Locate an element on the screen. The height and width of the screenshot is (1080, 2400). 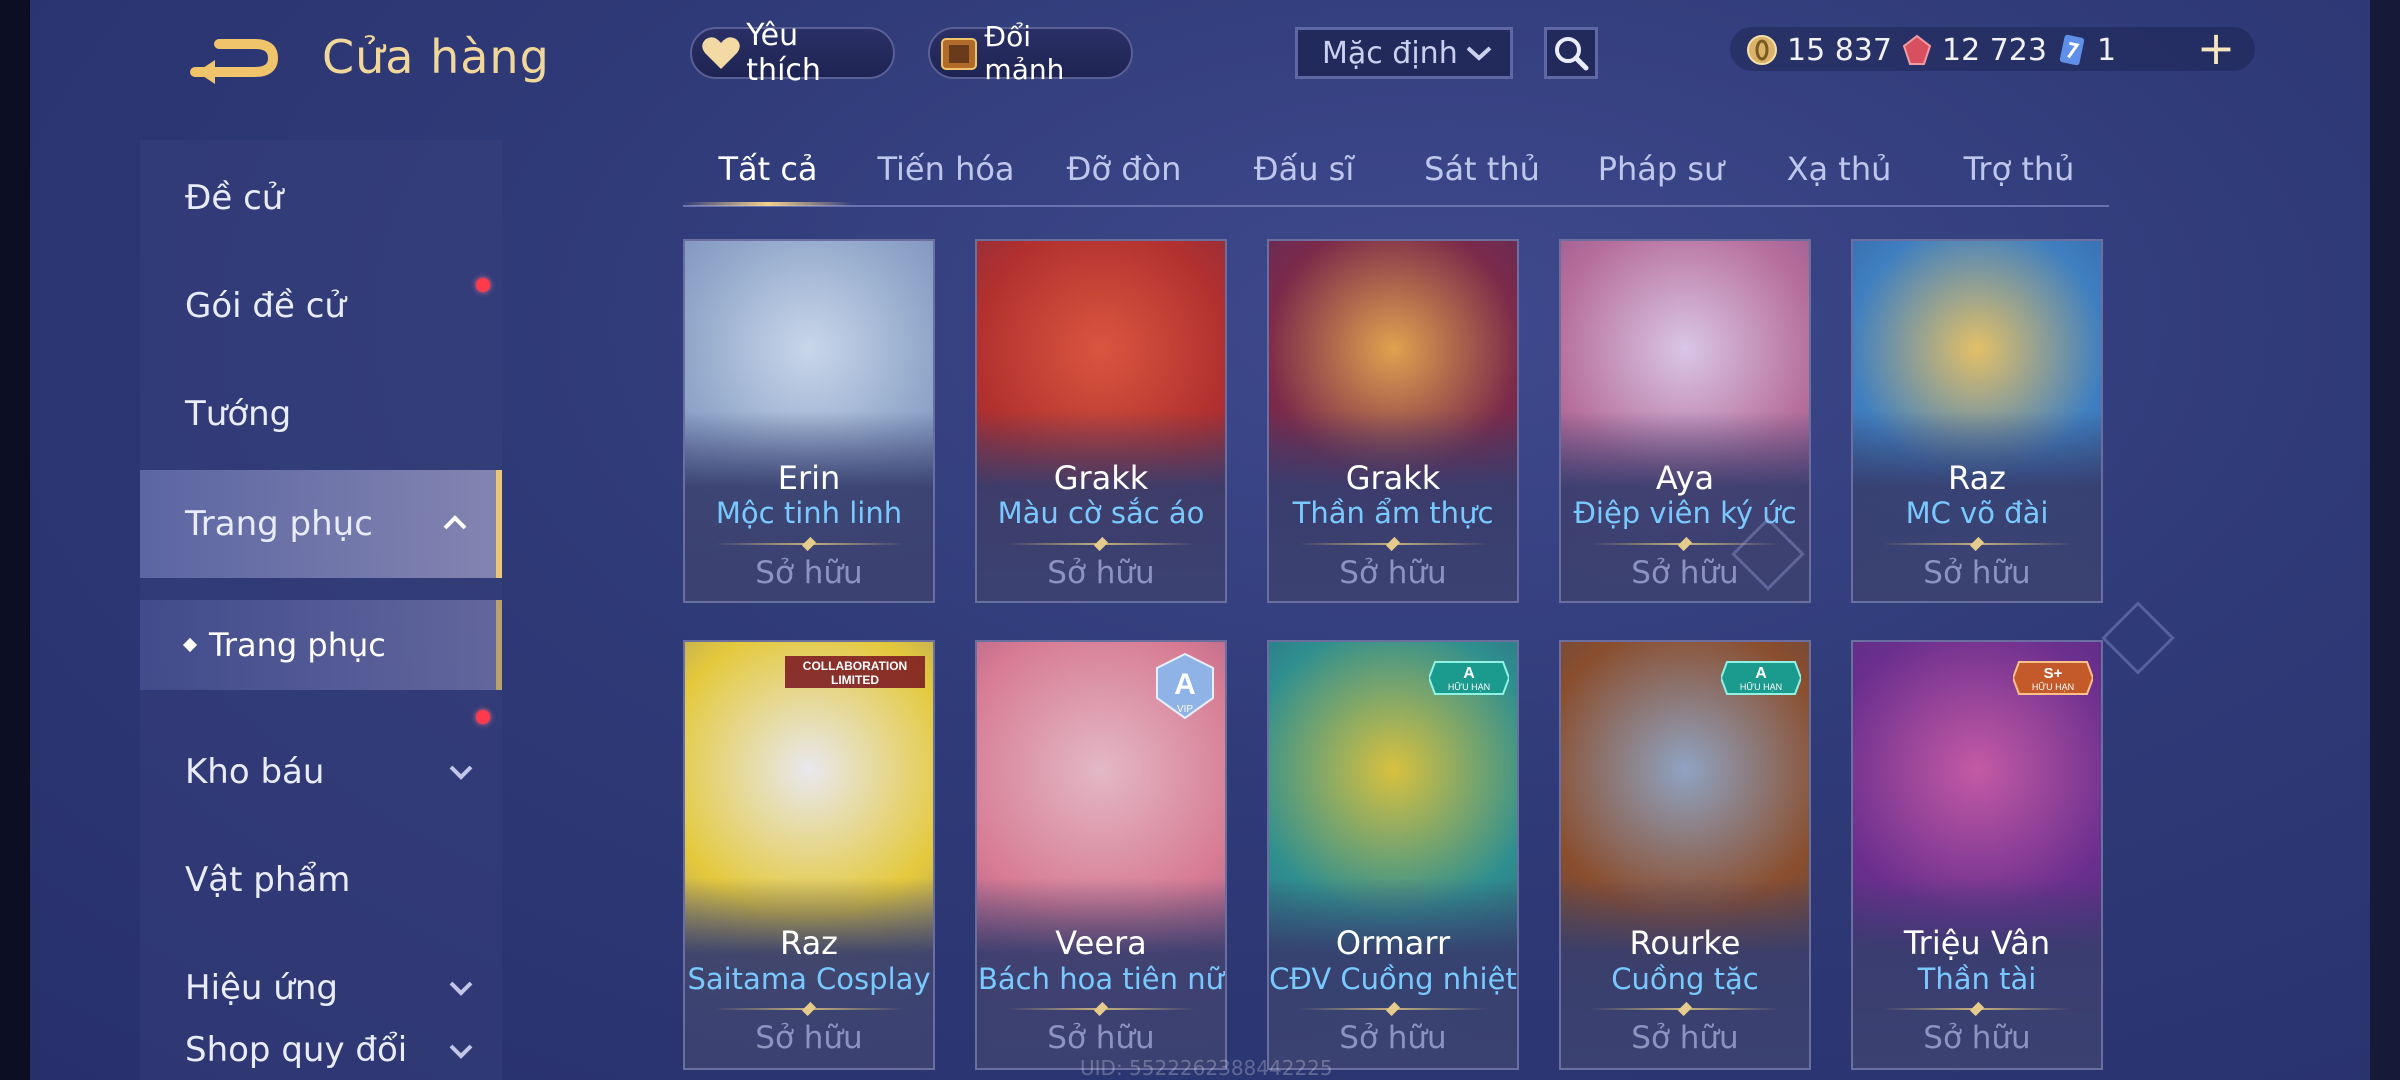
sidebar-item-treasure: Kho báu is located at coordinates (321, 766).